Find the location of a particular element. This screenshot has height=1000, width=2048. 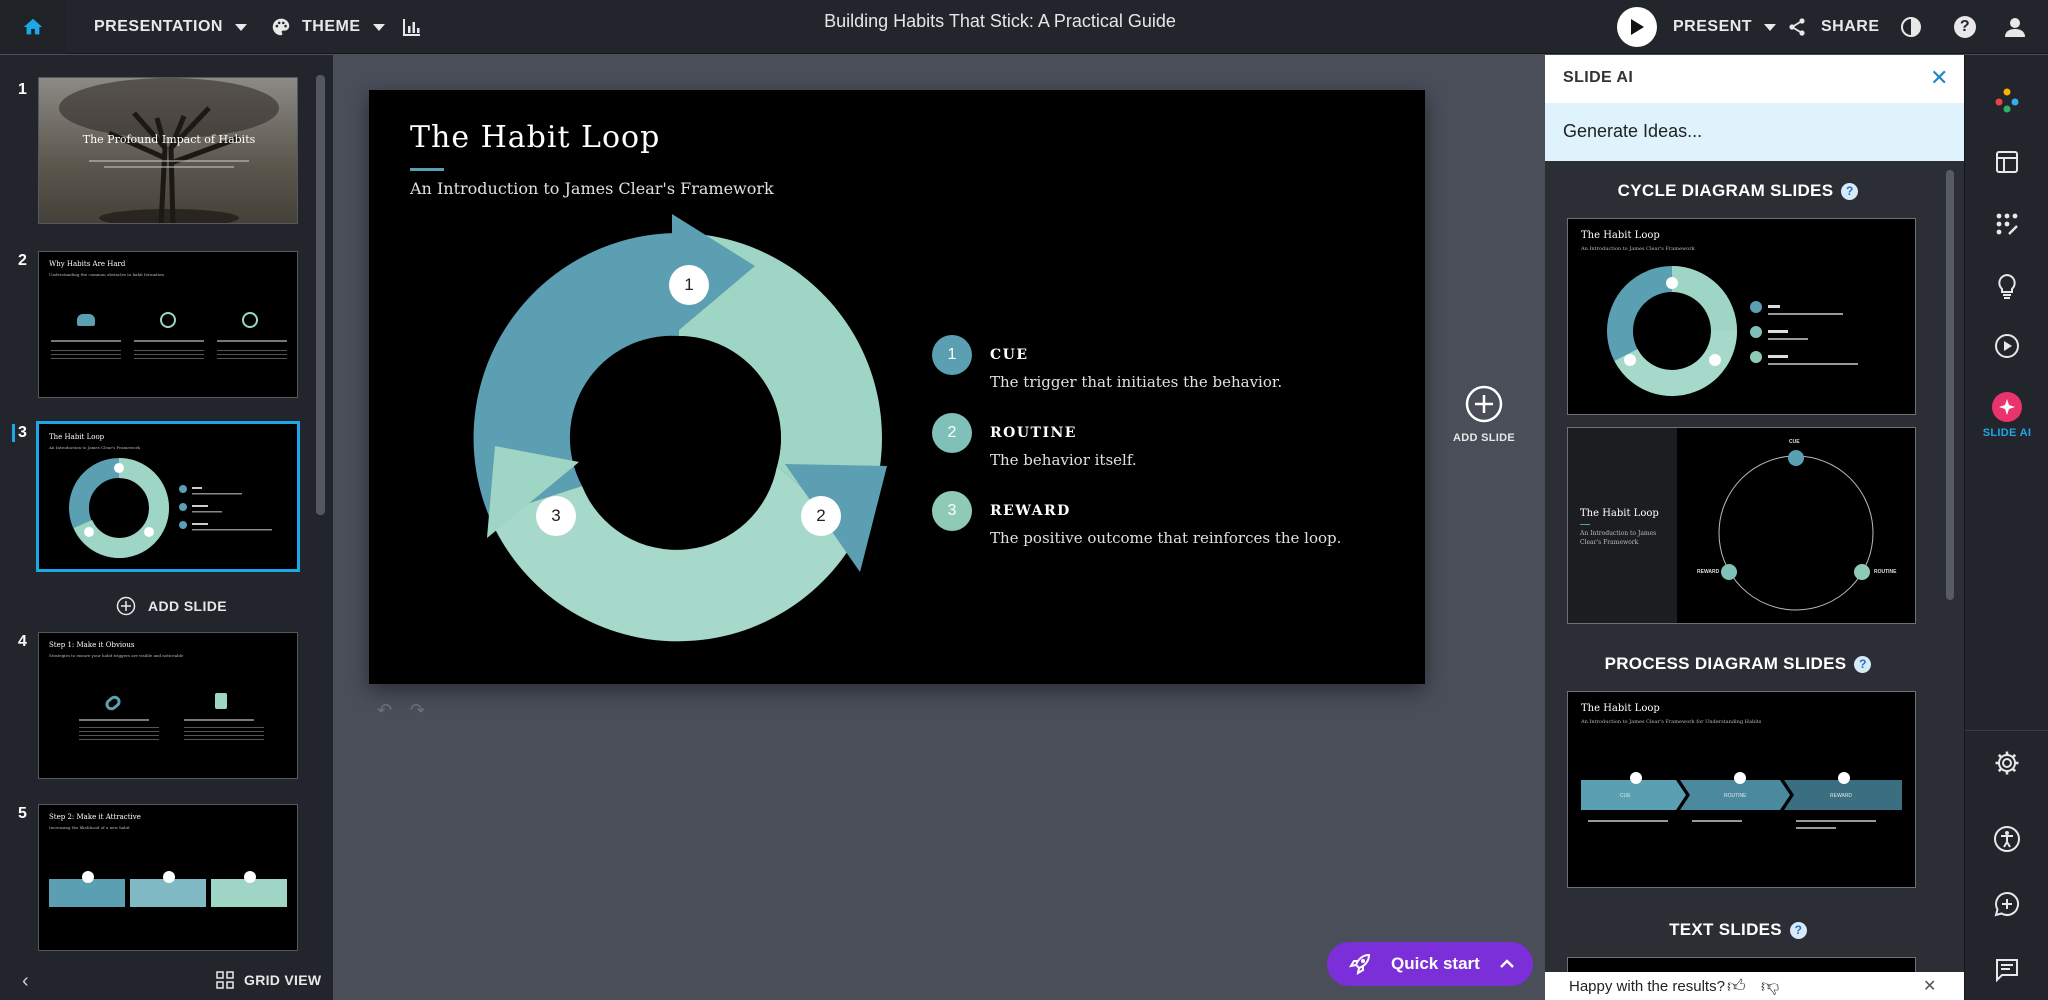

thumbnail-title: Step 1: Make it Obvious is located at coordinates (92, 645).